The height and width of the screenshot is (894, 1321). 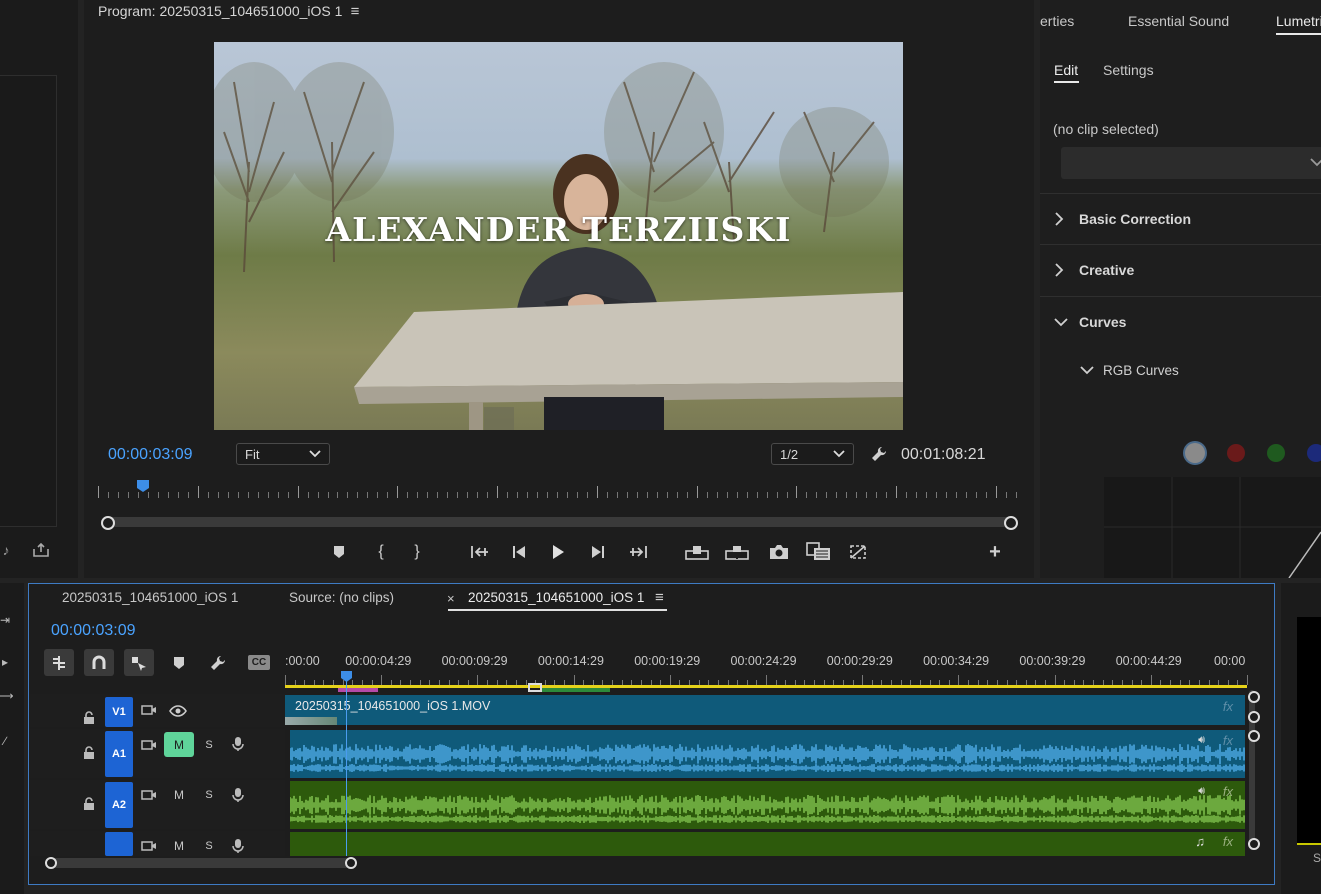 I want to click on program-zoom-scrollbar, so click(x=559, y=522).